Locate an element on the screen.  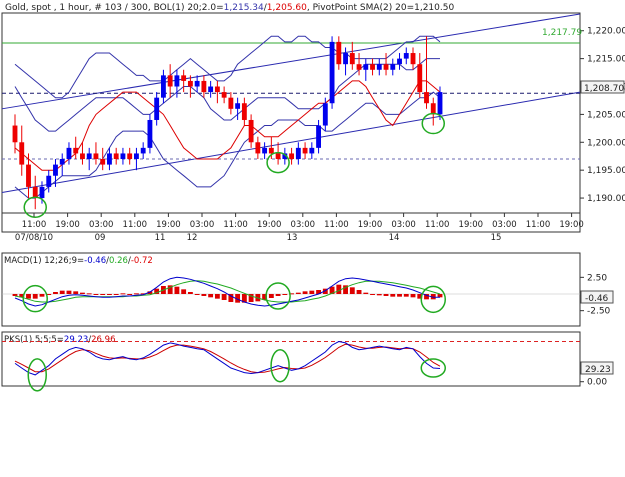
pks-value-box: 29.23 is located at coordinates (597, 368).